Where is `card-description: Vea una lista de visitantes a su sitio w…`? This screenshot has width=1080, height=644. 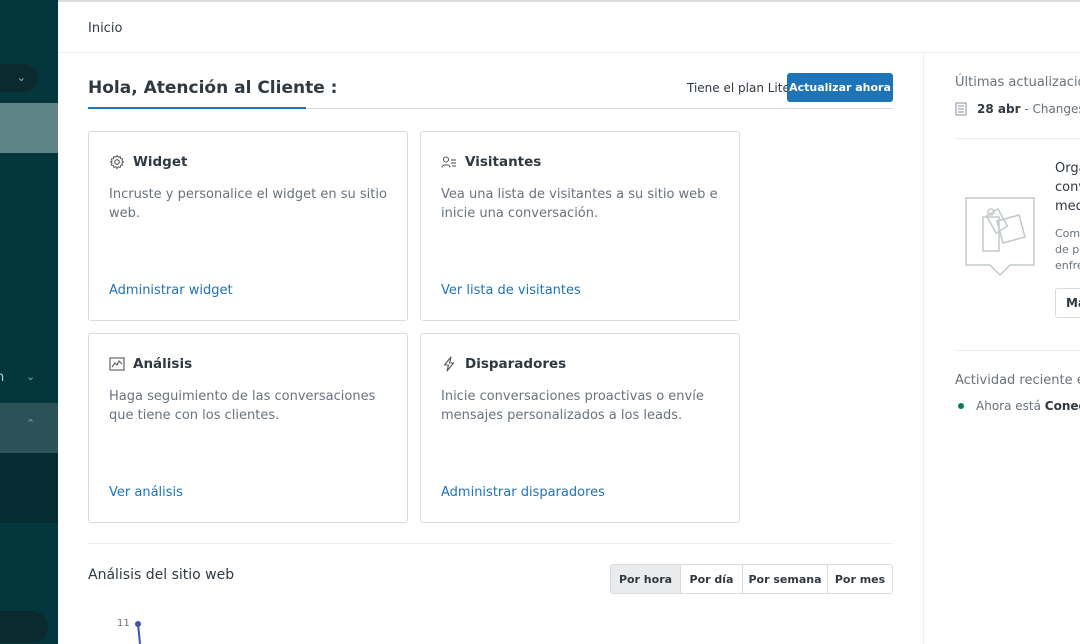
card-description: Vea una lista de visitantes a su sitio w… is located at coordinates (579, 204).